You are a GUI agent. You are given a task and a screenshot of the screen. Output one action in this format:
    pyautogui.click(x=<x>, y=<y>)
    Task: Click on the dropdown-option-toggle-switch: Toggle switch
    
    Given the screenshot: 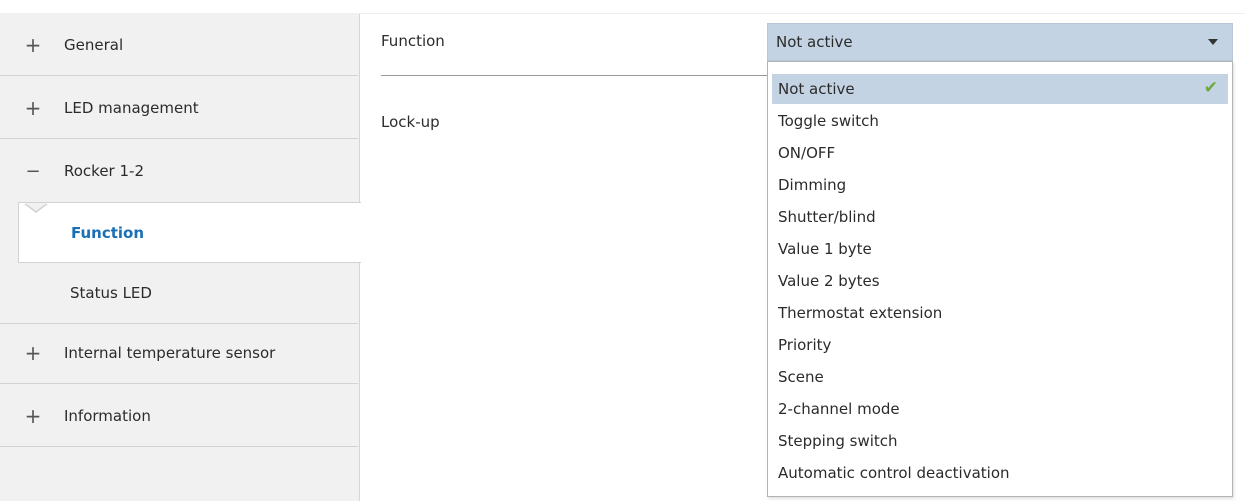 What is the action you would take?
    pyautogui.click(x=1000, y=121)
    